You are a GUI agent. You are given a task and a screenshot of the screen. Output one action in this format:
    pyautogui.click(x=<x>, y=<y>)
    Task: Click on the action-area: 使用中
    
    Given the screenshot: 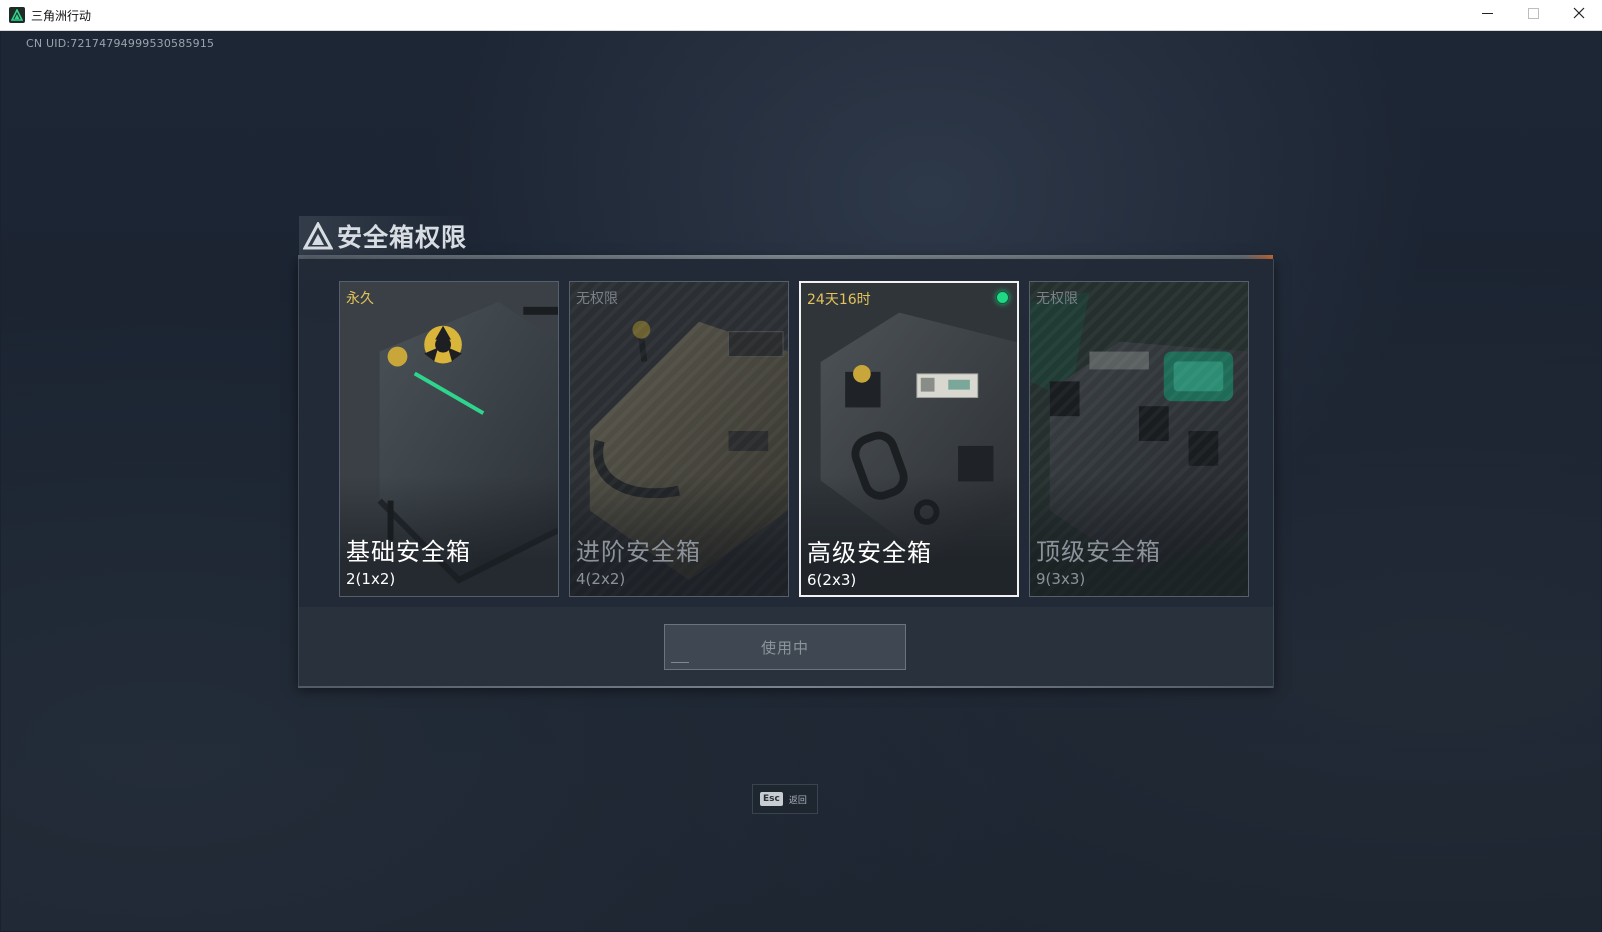 What is the action you would take?
    pyautogui.click(x=786, y=647)
    